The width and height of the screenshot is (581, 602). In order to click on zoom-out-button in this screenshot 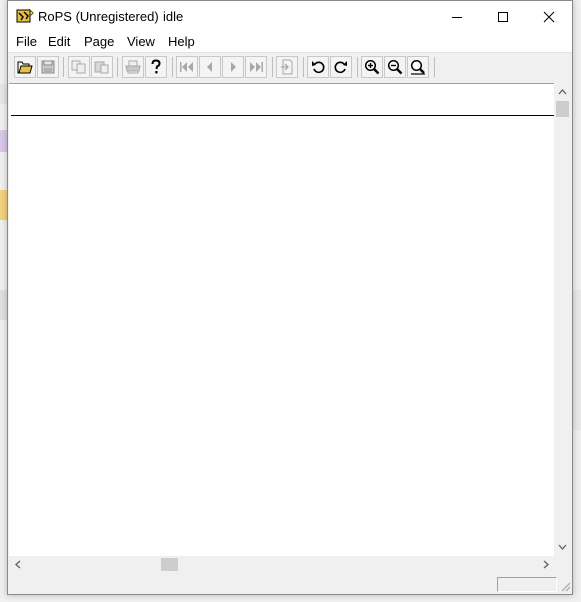, I will do `click(395, 67)`.